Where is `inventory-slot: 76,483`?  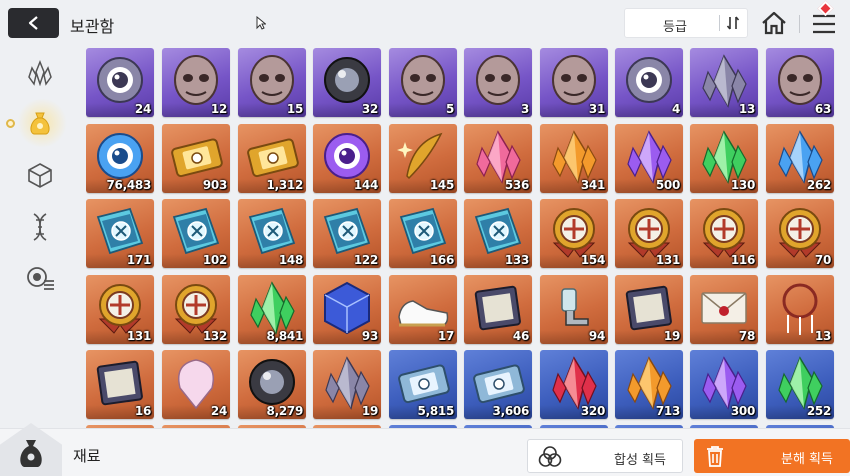
inventory-slot: 76,483 is located at coordinates (120, 158).